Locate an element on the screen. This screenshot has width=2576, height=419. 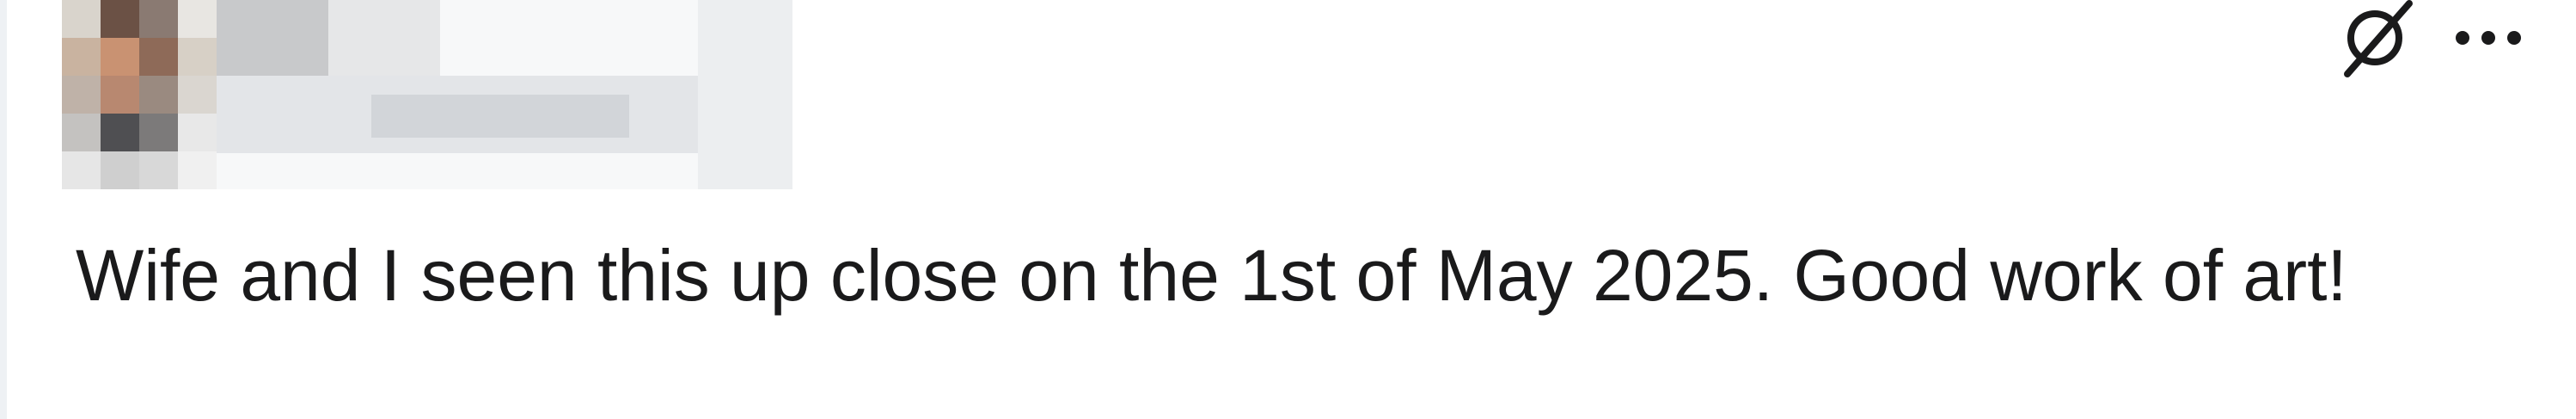
more-options-button is located at coordinates (2488, 38).